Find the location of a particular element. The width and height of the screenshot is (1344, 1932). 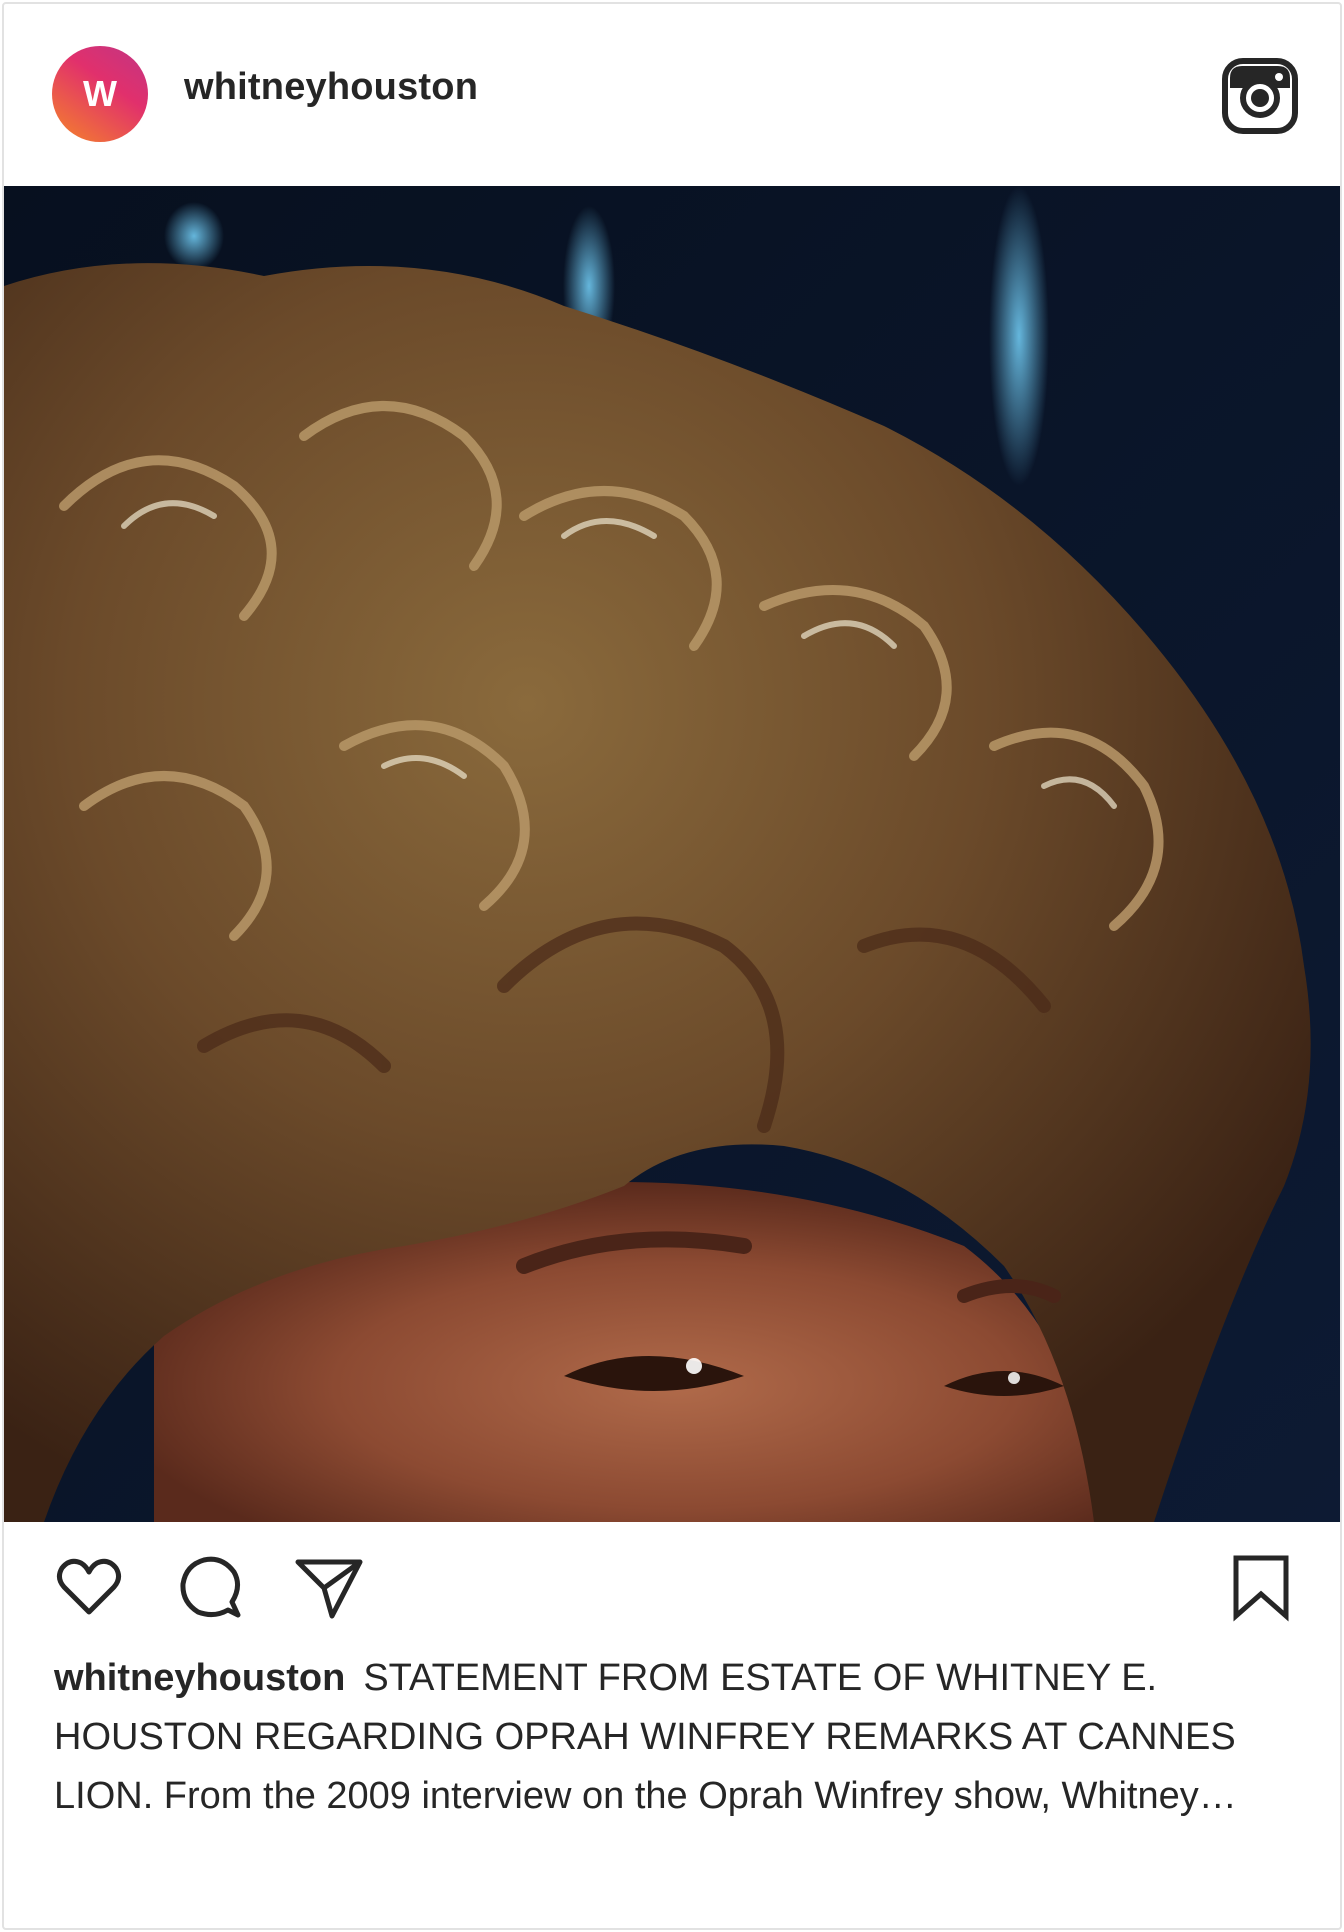

heart-icon is located at coordinates (89, 1587).